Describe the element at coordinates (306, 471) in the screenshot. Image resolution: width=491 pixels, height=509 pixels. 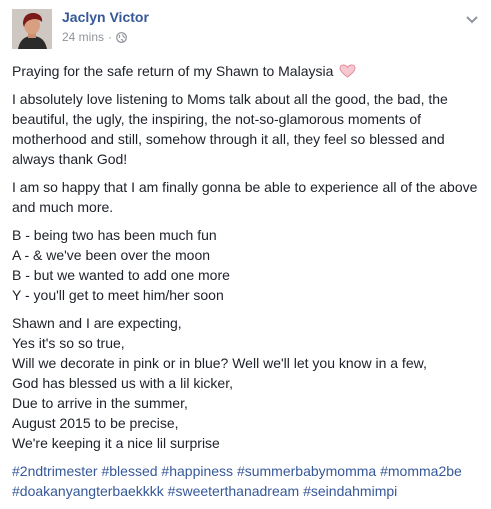
I see `hashtag-link: #summerbabymomma` at that location.